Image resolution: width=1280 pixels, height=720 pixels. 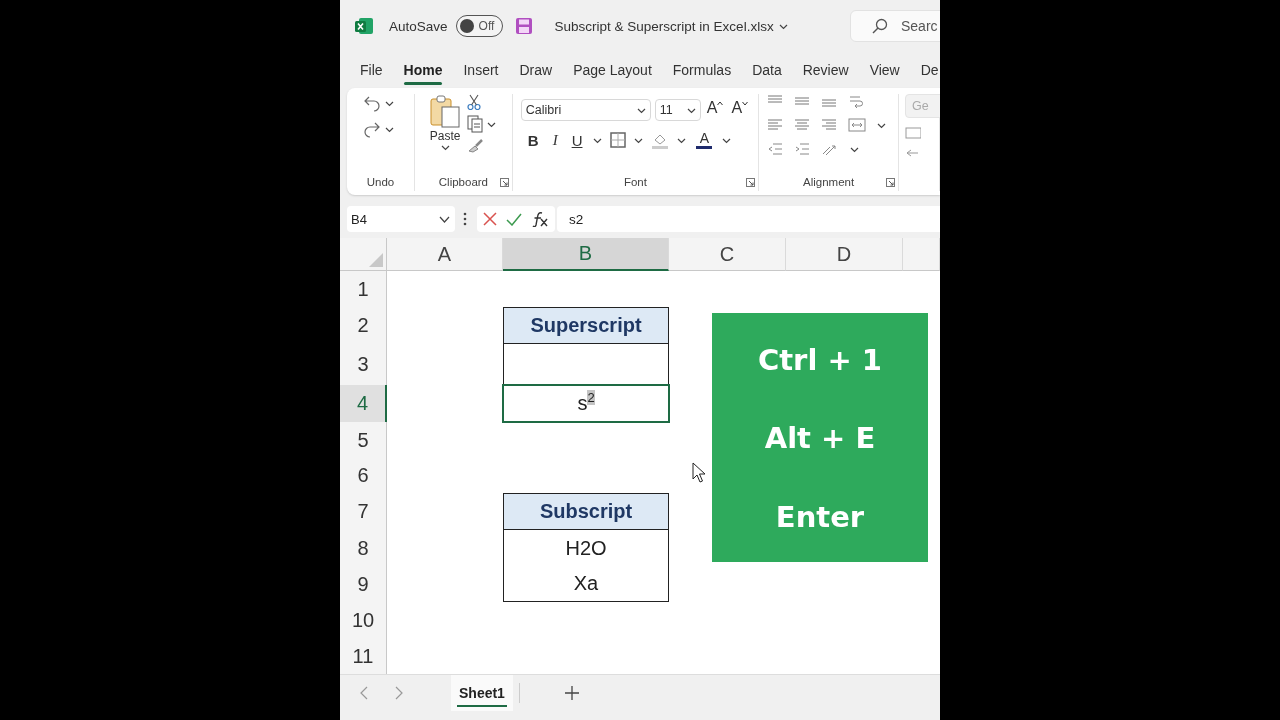 What do you see at coordinates (727, 254) in the screenshot?
I see `column-header: C` at bounding box center [727, 254].